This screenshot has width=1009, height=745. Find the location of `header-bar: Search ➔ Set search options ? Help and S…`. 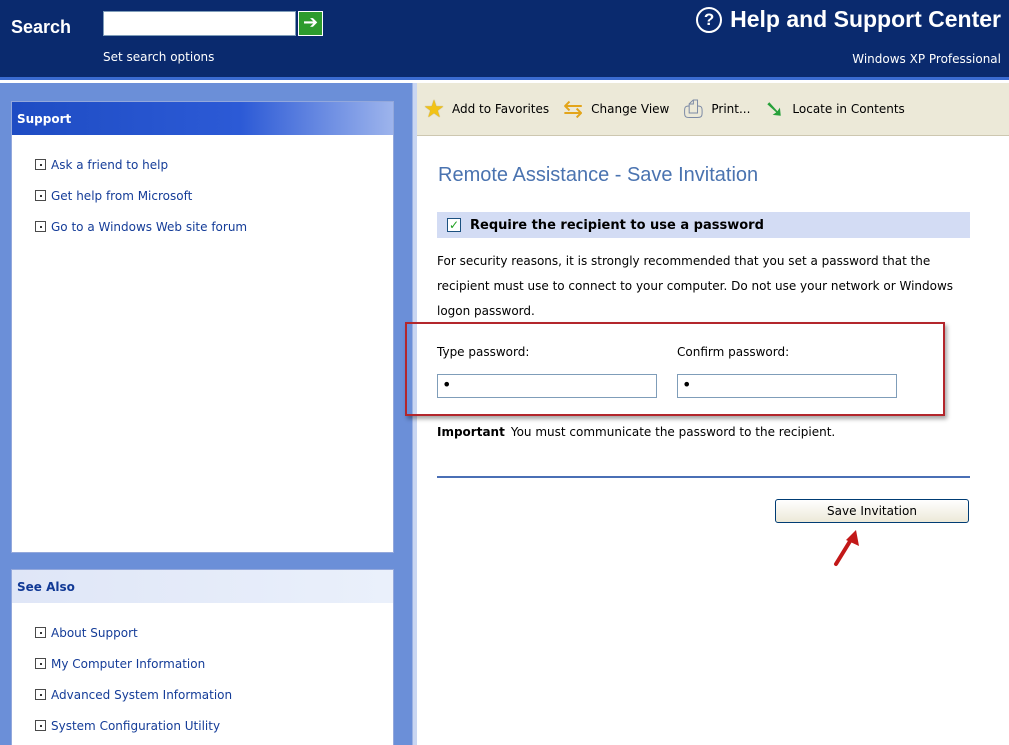

header-bar: Search ➔ Set search options ? Help and S… is located at coordinates (504, 40).